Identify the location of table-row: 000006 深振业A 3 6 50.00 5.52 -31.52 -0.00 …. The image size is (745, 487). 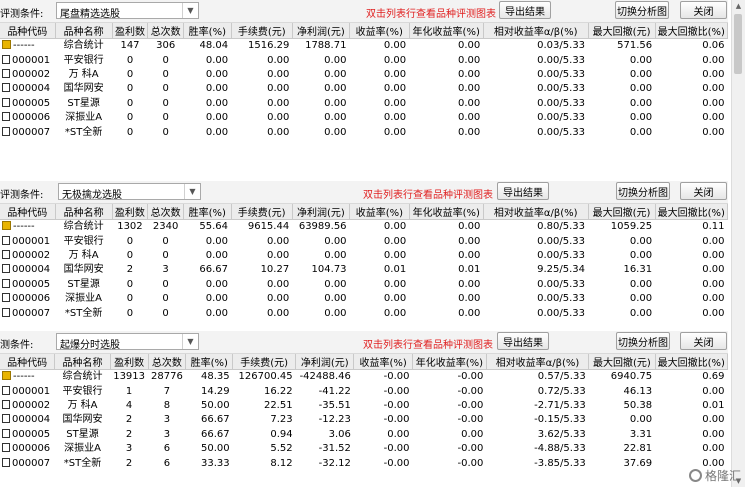
(364, 449).